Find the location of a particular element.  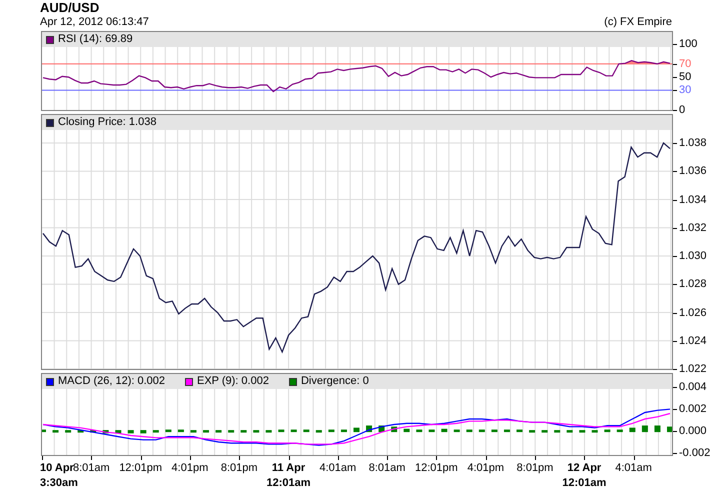

axis-label: 1.032 is located at coordinates (693, 228).